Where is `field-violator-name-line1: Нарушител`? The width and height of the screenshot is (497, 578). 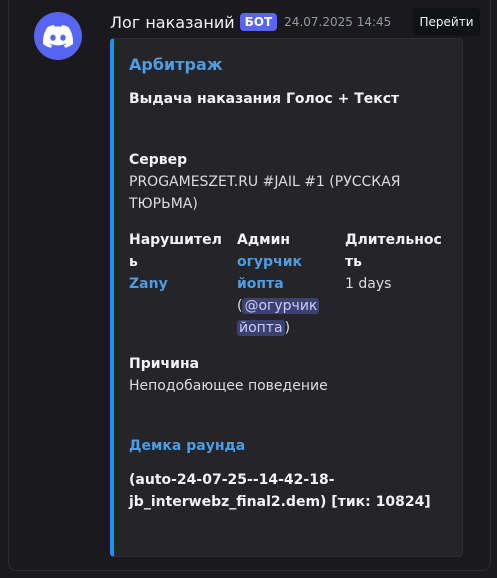
field-violator-name-line1: Нарушител is located at coordinates (175, 240).